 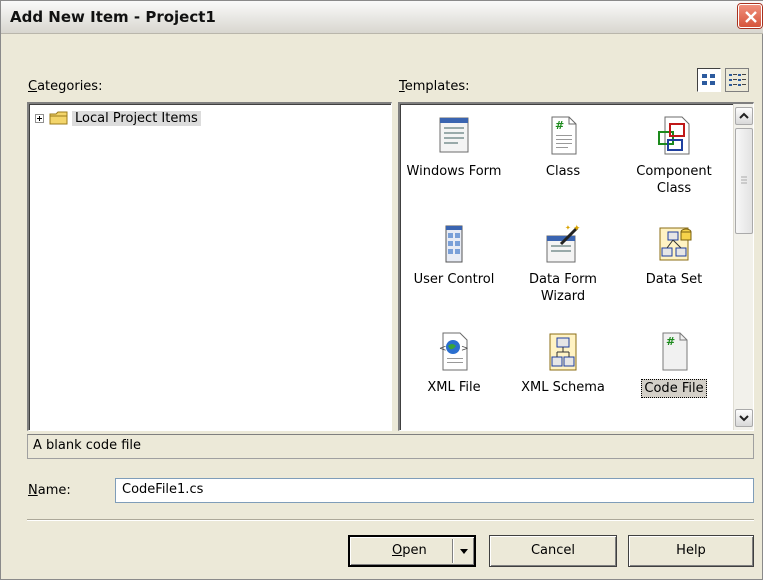 I want to click on code-file-icon: #, so click(x=675, y=351).